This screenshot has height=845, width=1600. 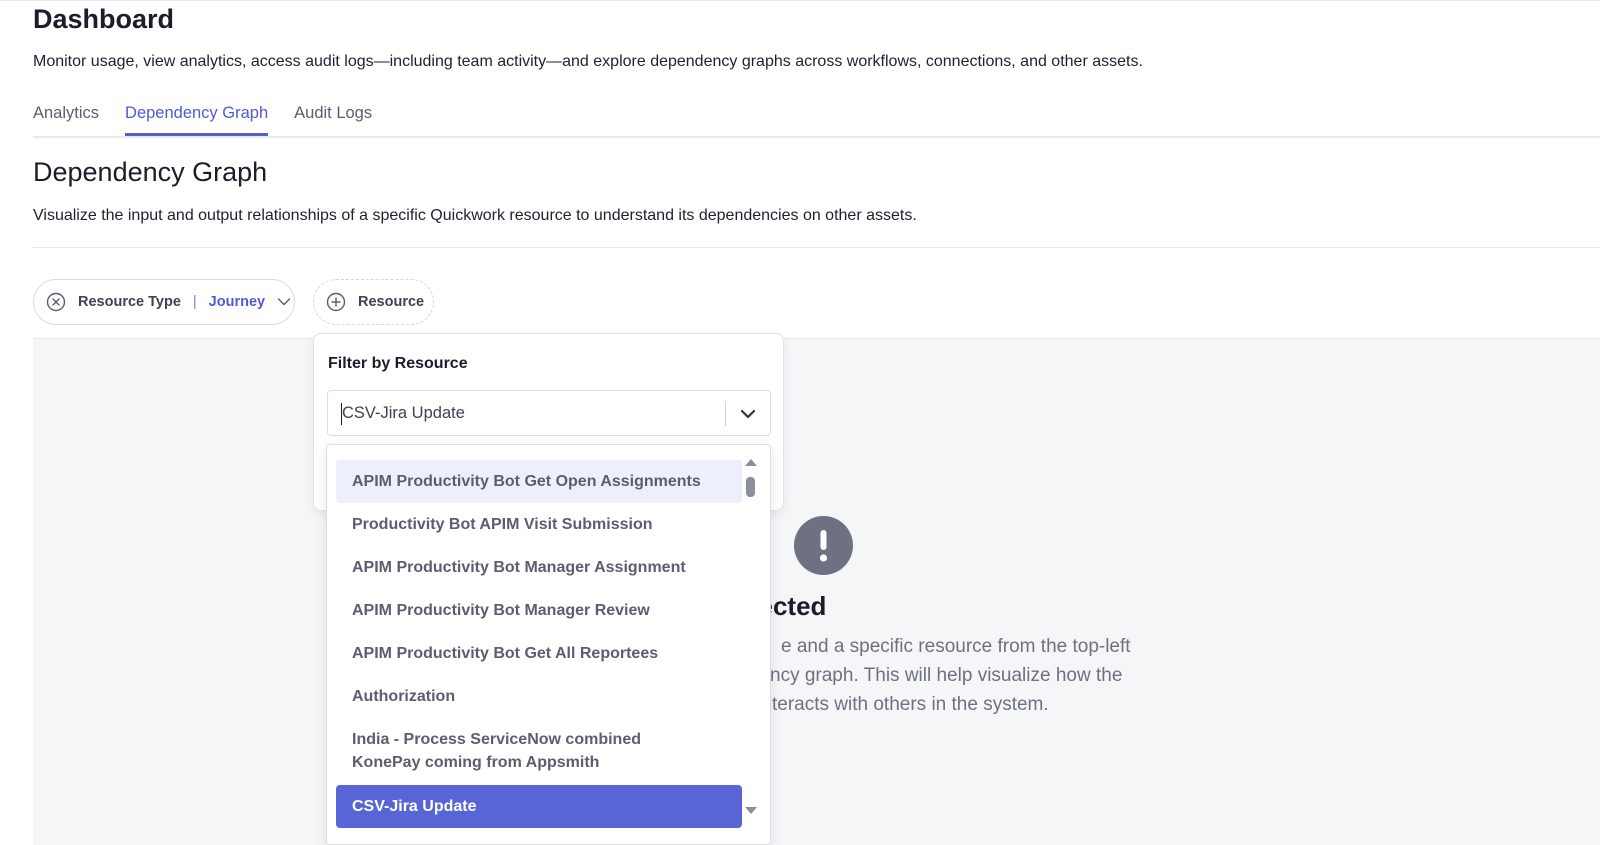 What do you see at coordinates (333, 120) in the screenshot?
I see `tab-audit-logs: Audit Logs` at bounding box center [333, 120].